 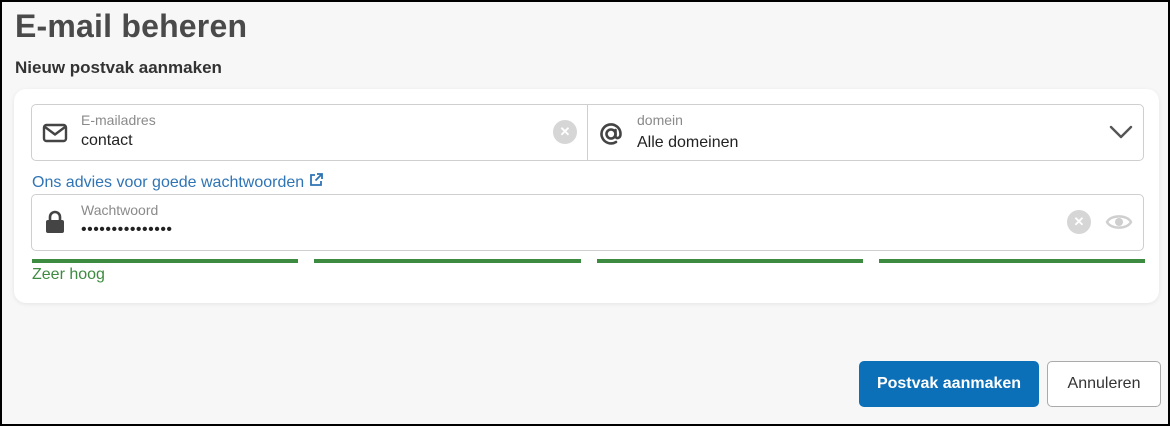 I want to click on password-strength-label: Zeer hoog, so click(x=68, y=274).